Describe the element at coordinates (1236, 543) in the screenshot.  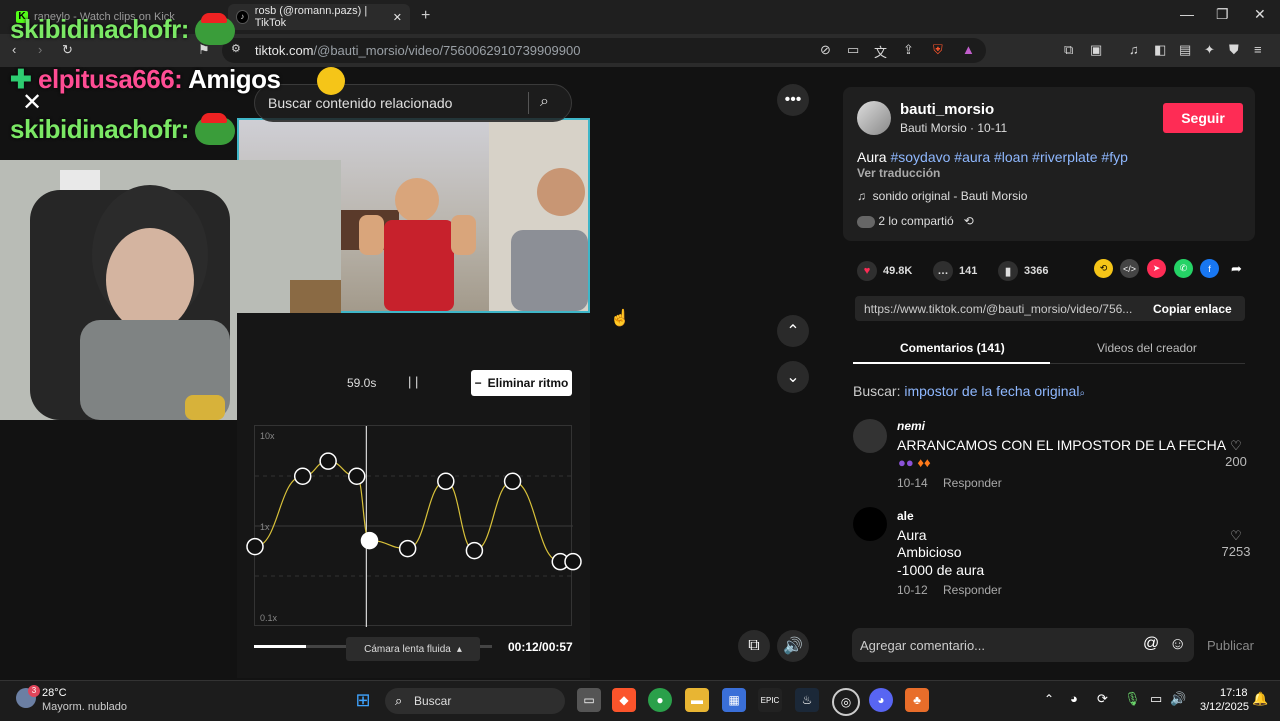
I see `comment-like-button: ♡ 7253` at that location.